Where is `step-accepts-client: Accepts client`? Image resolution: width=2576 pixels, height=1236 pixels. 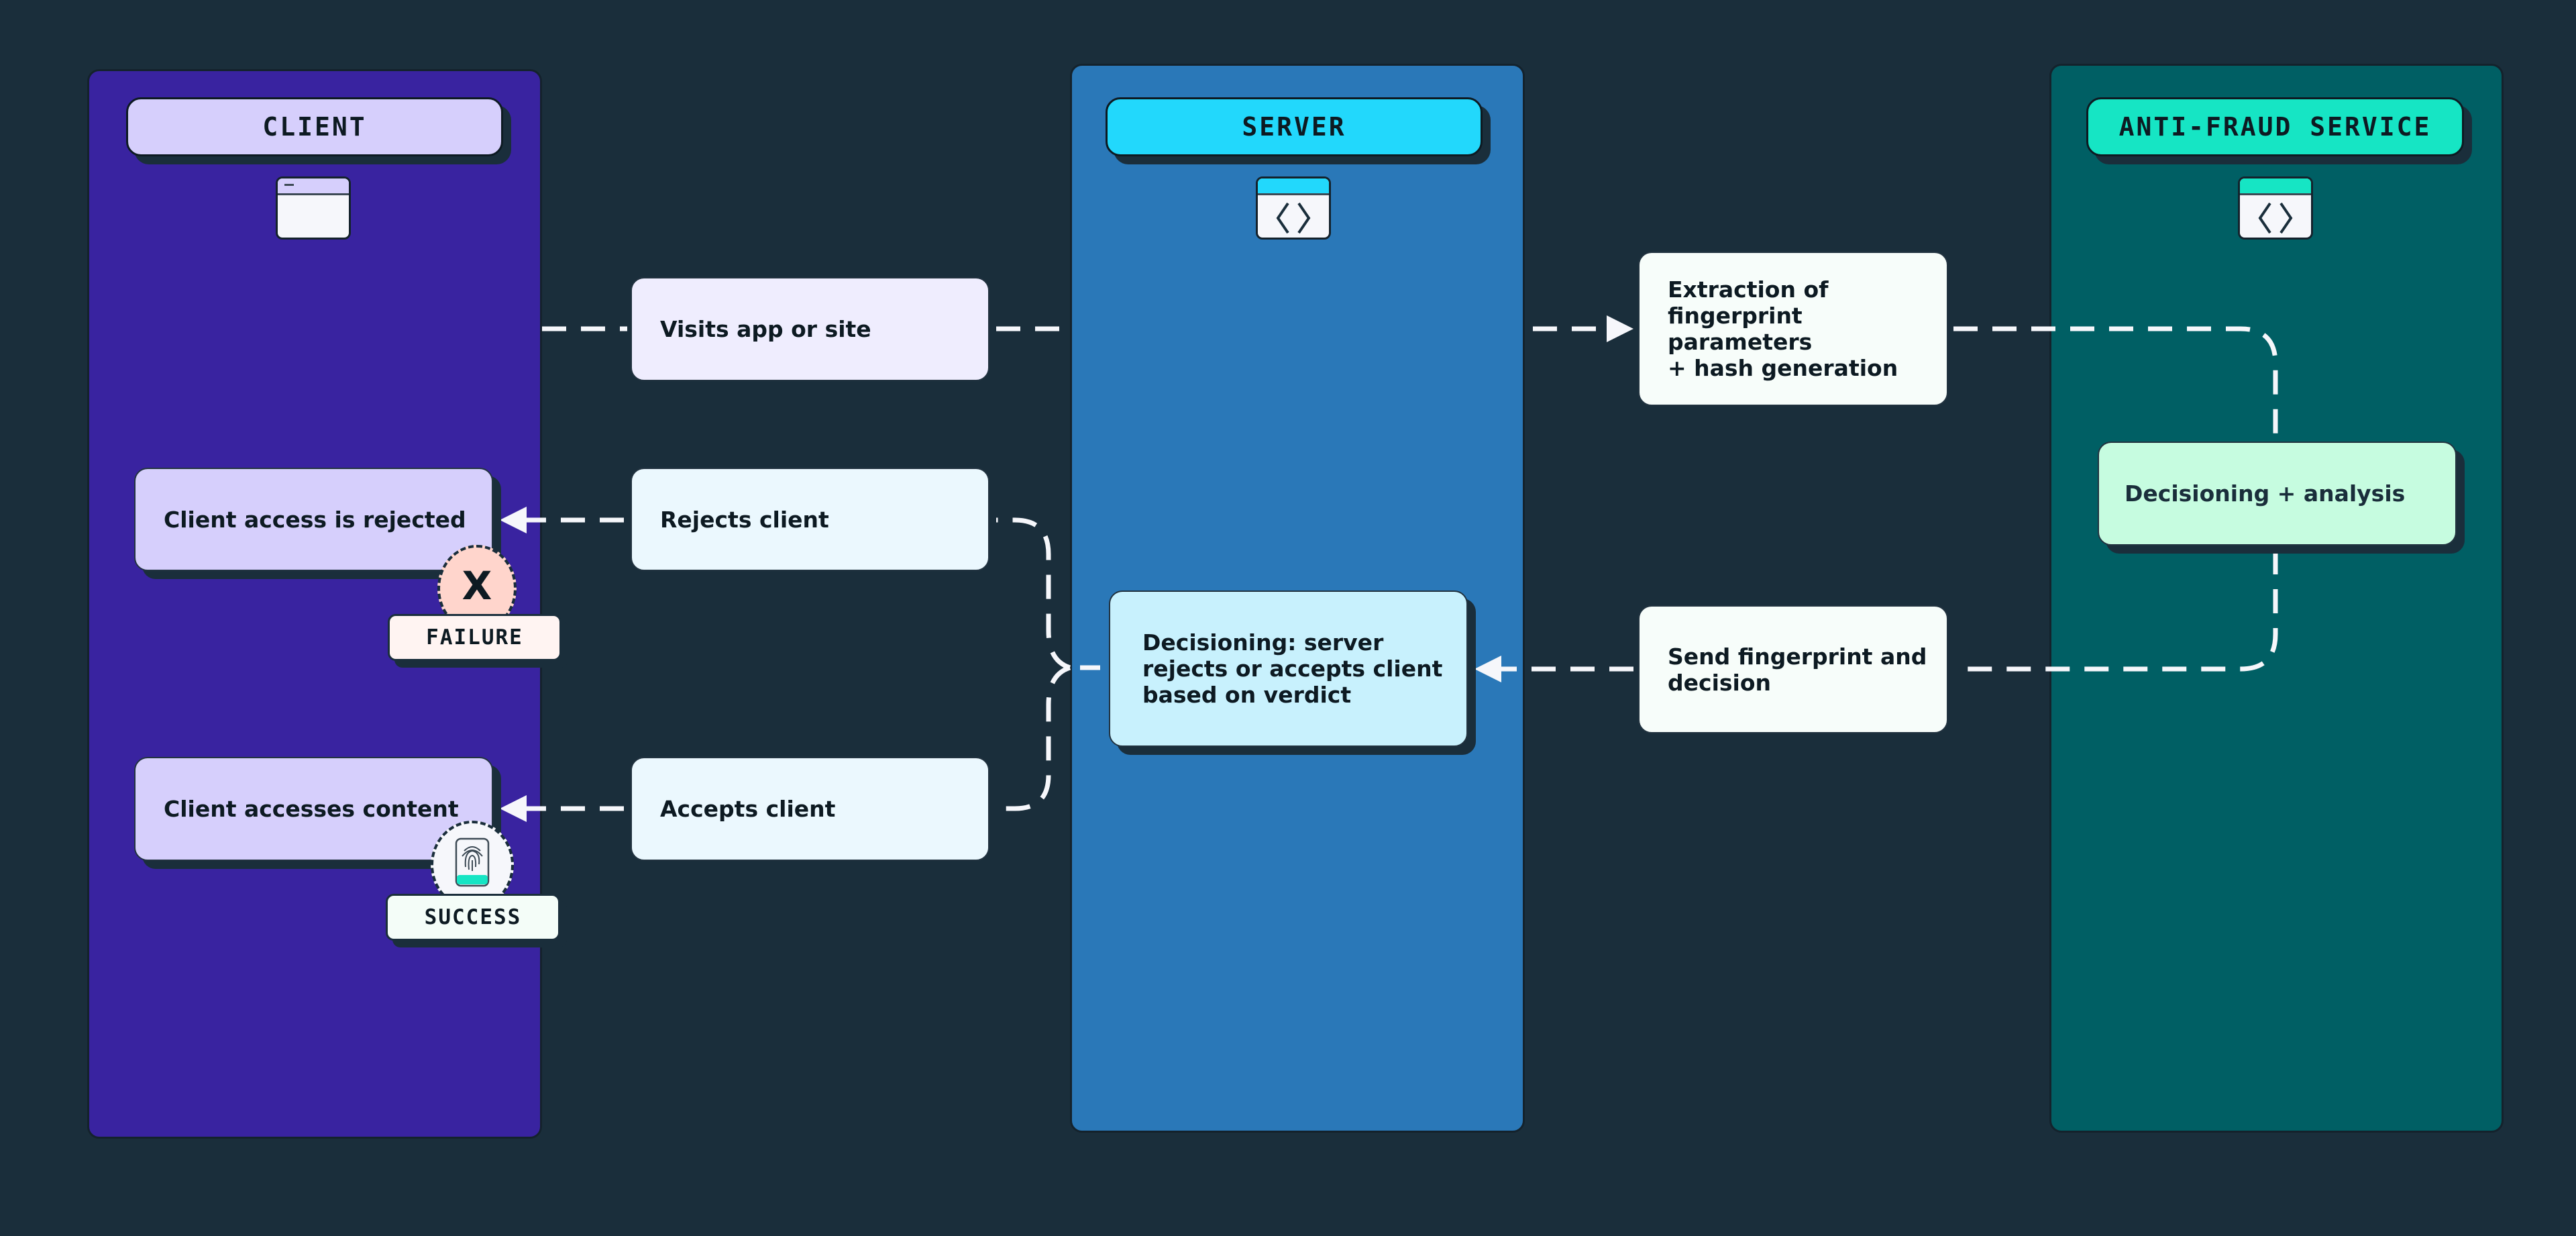
step-accepts-client: Accepts client is located at coordinates (810, 809).